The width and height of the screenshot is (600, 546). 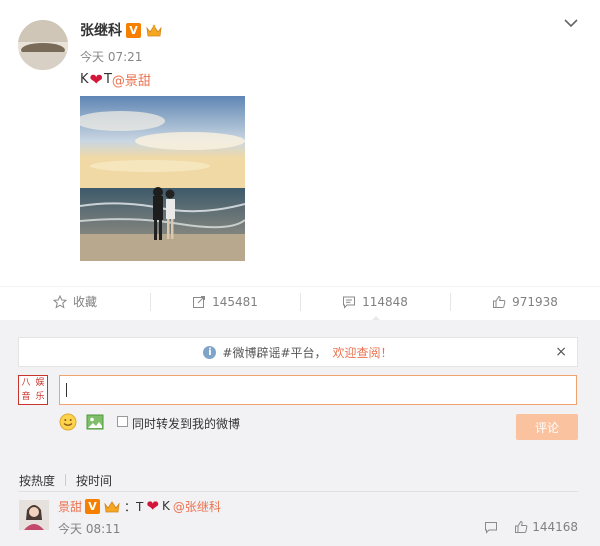 I want to click on reply-mention-link: @张继科, so click(x=197, y=506).